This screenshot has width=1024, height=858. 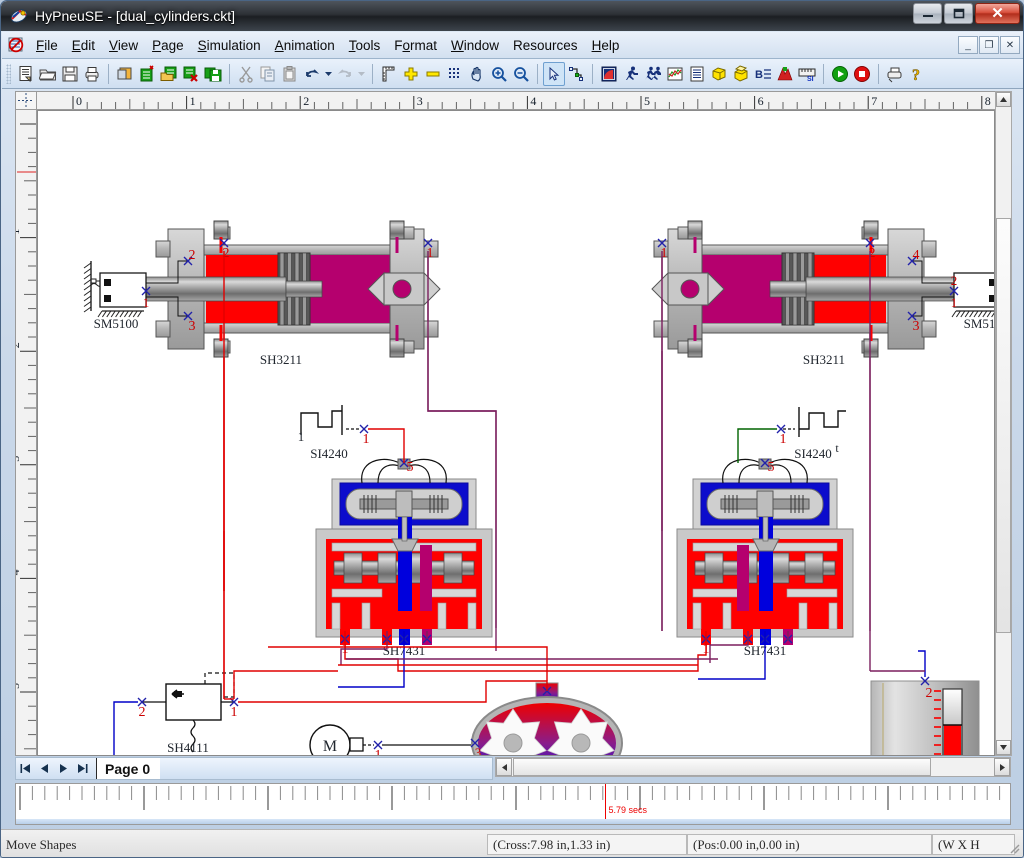 I want to click on maximize-button, so click(x=958, y=13).